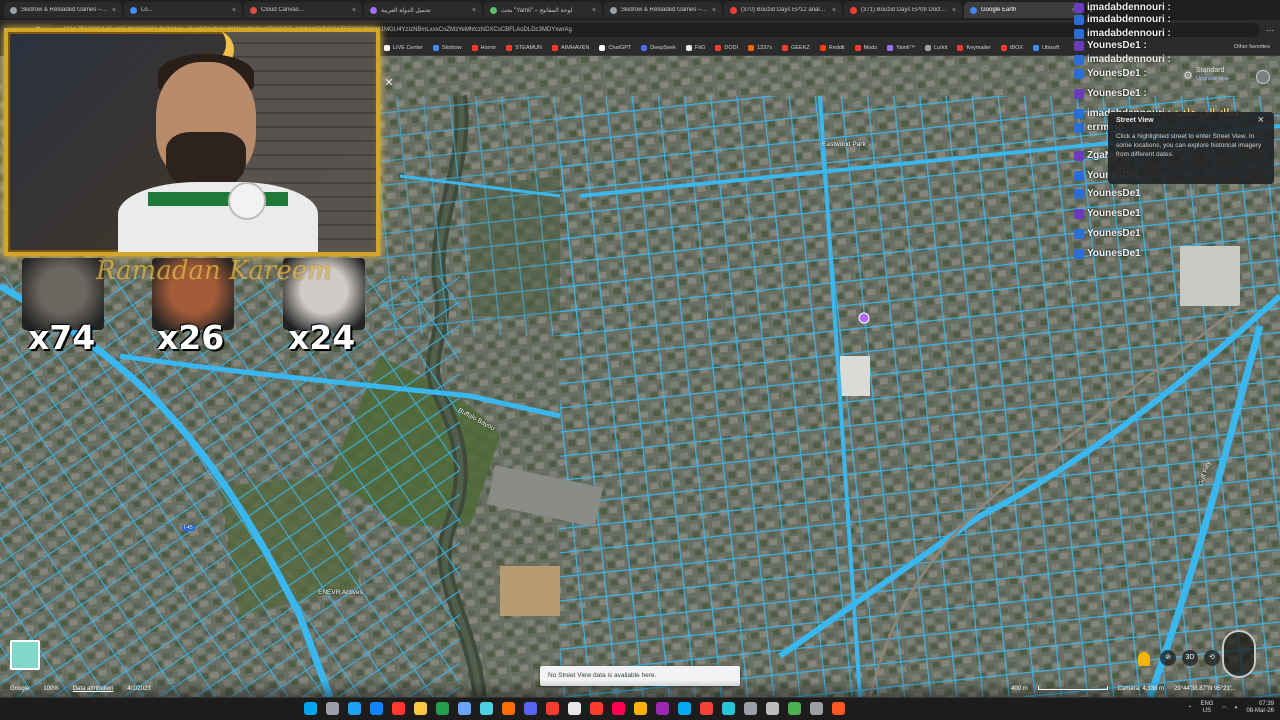 The image size is (1280, 720). Describe the element at coordinates (1144, 659) in the screenshot. I see `pegman-icon` at that location.